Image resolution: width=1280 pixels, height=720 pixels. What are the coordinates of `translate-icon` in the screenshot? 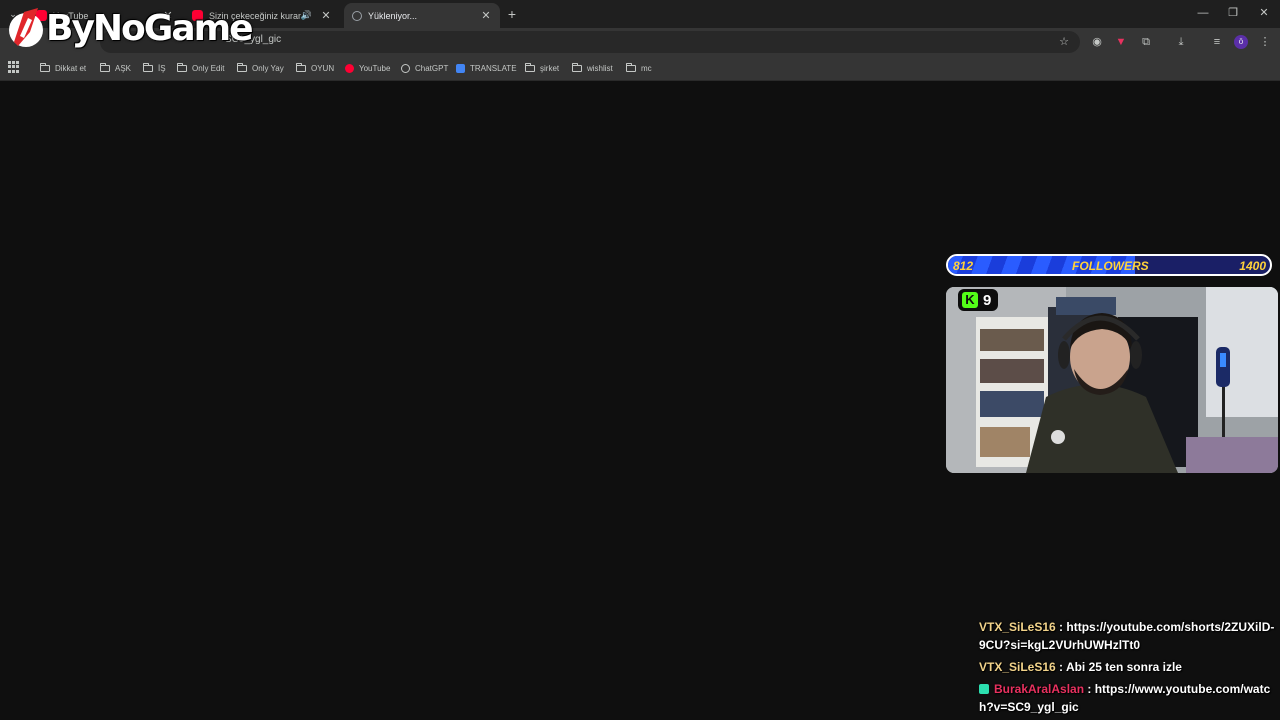 It's located at (460, 68).